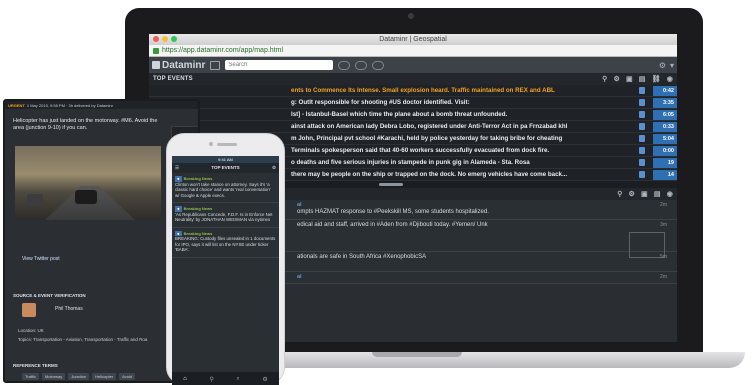  What do you see at coordinates (665, 90) in the screenshot?
I see `event-time-badge: 0:42` at bounding box center [665, 90].